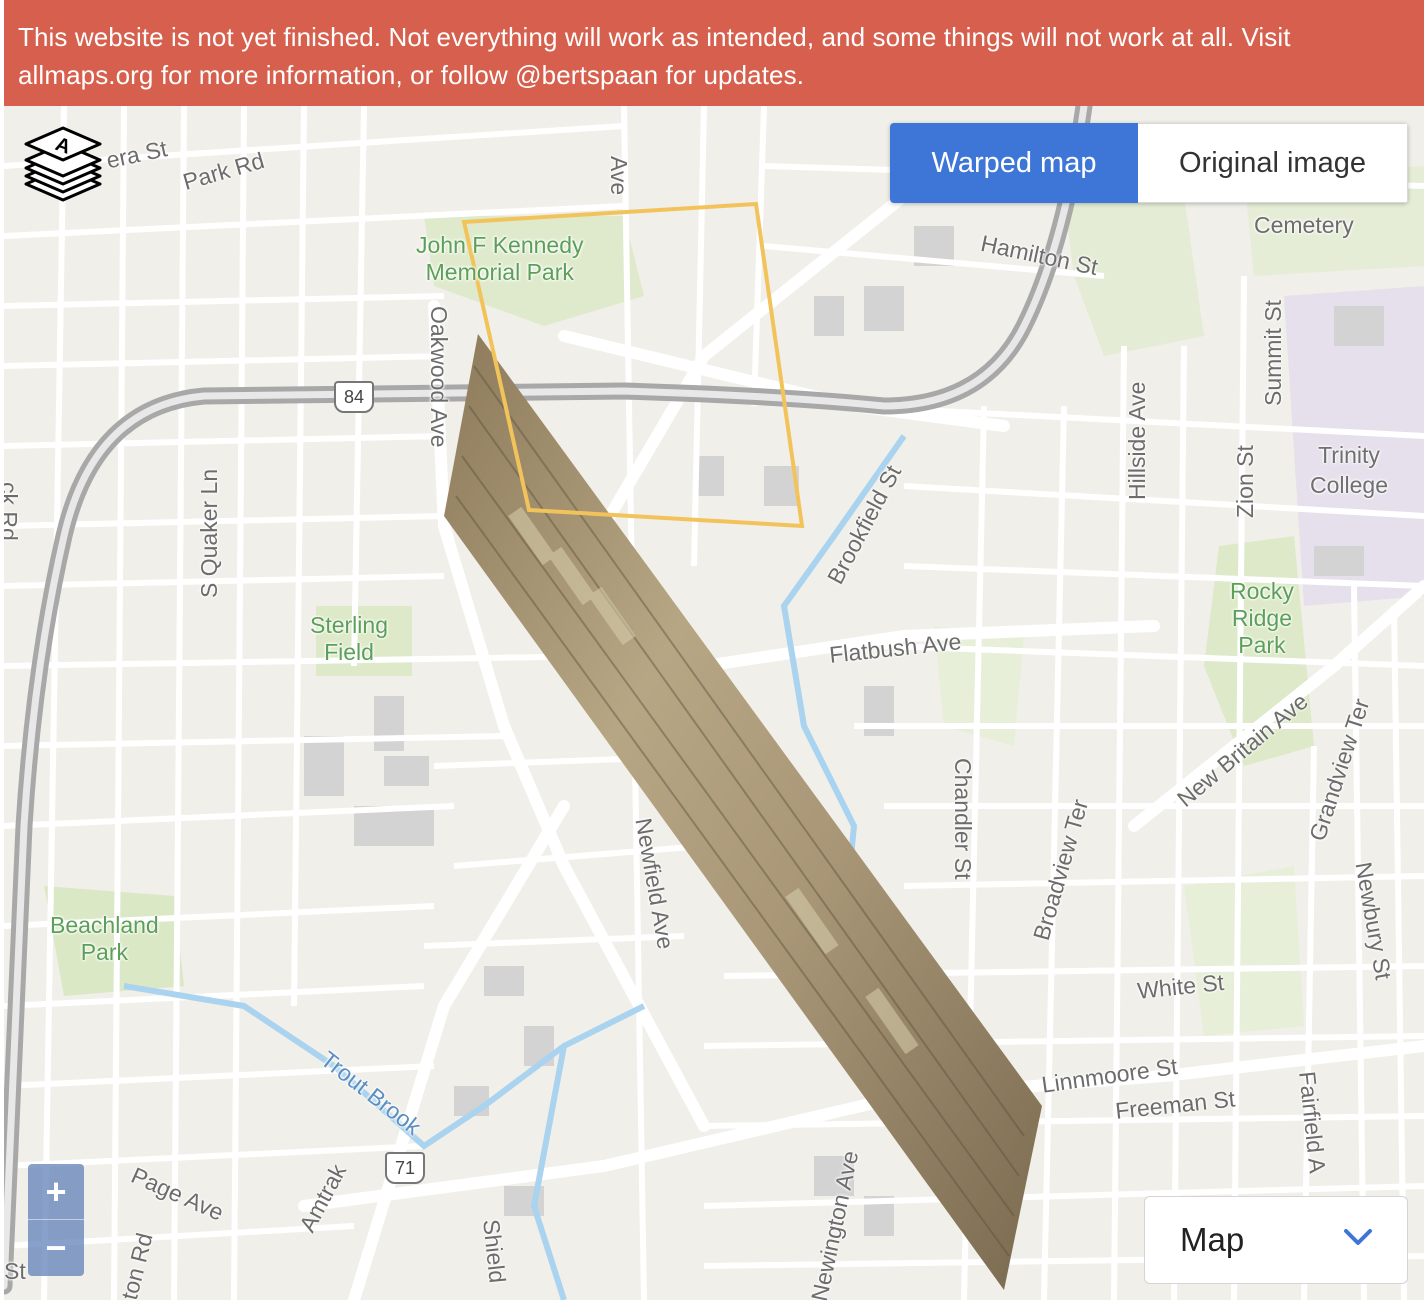 The width and height of the screenshot is (1424, 1300). I want to click on map-label-beachland-line2: Park, so click(104, 952).